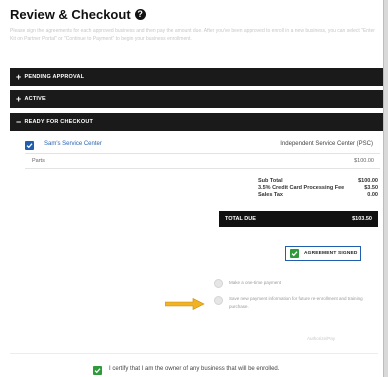  Describe the element at coordinates (298, 219) in the screenshot. I see `total-due-bar: TOTAL DUE $103.50` at that location.